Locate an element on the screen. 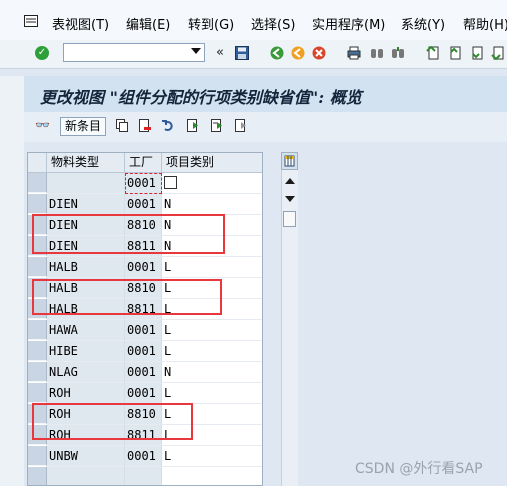 The height and width of the screenshot is (486, 507). column-header-material-type: 物料类型 is located at coordinates (86, 163).